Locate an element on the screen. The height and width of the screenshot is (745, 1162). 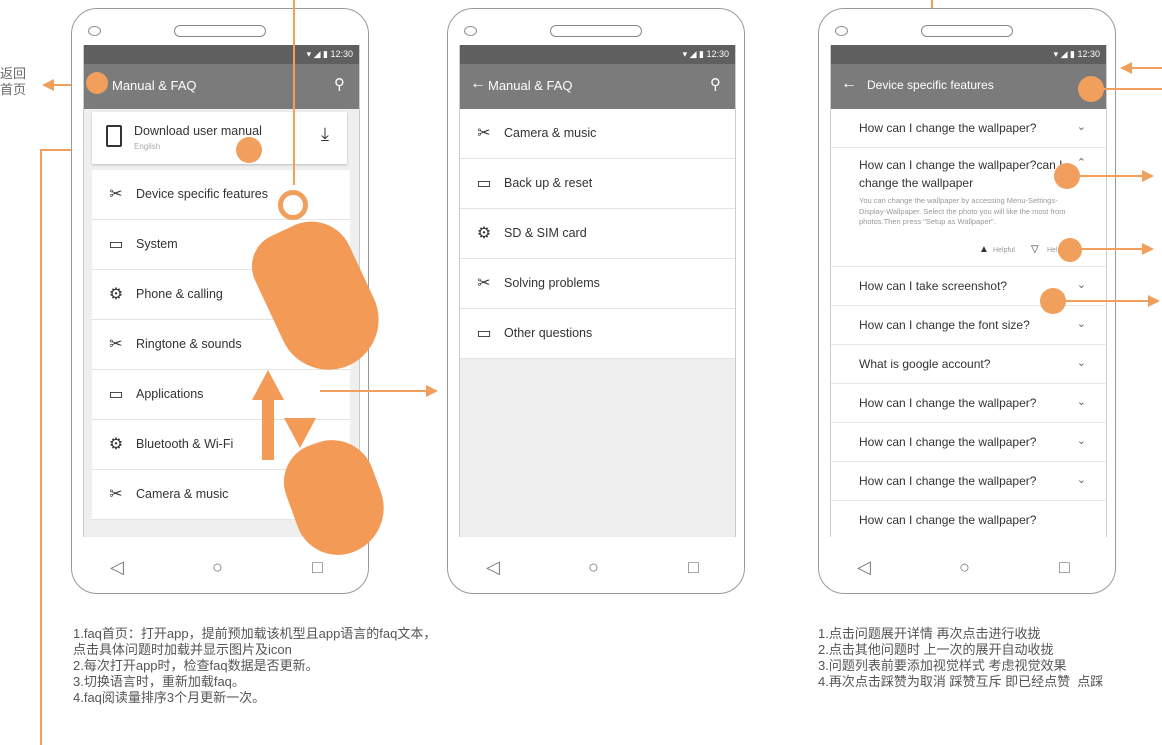
app-title: Manual & FAQ is located at coordinates (530, 85).